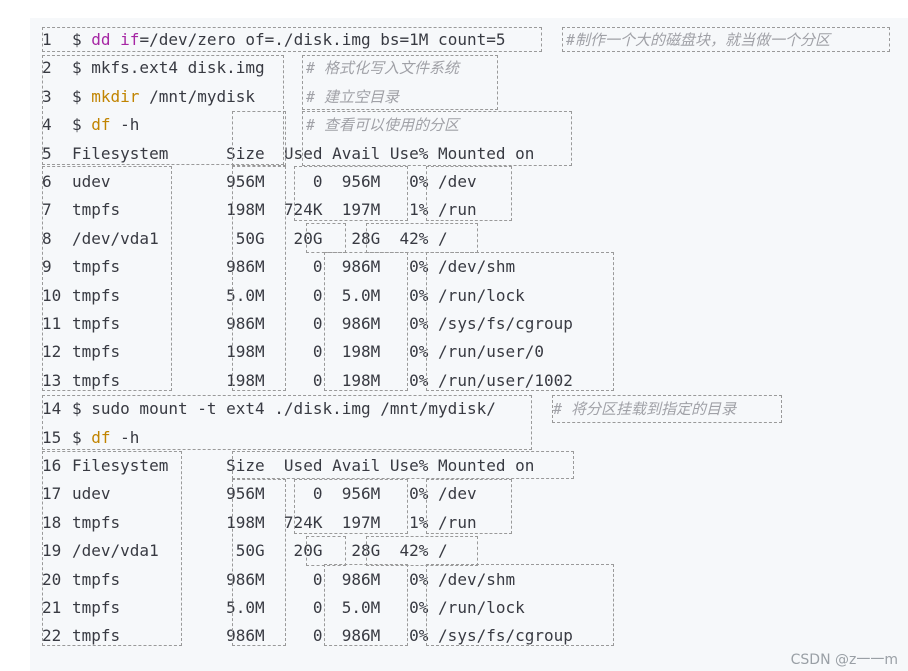 The height and width of the screenshot is (671, 908). What do you see at coordinates (52, 380) in the screenshot?
I see `line-number: 13` at bounding box center [52, 380].